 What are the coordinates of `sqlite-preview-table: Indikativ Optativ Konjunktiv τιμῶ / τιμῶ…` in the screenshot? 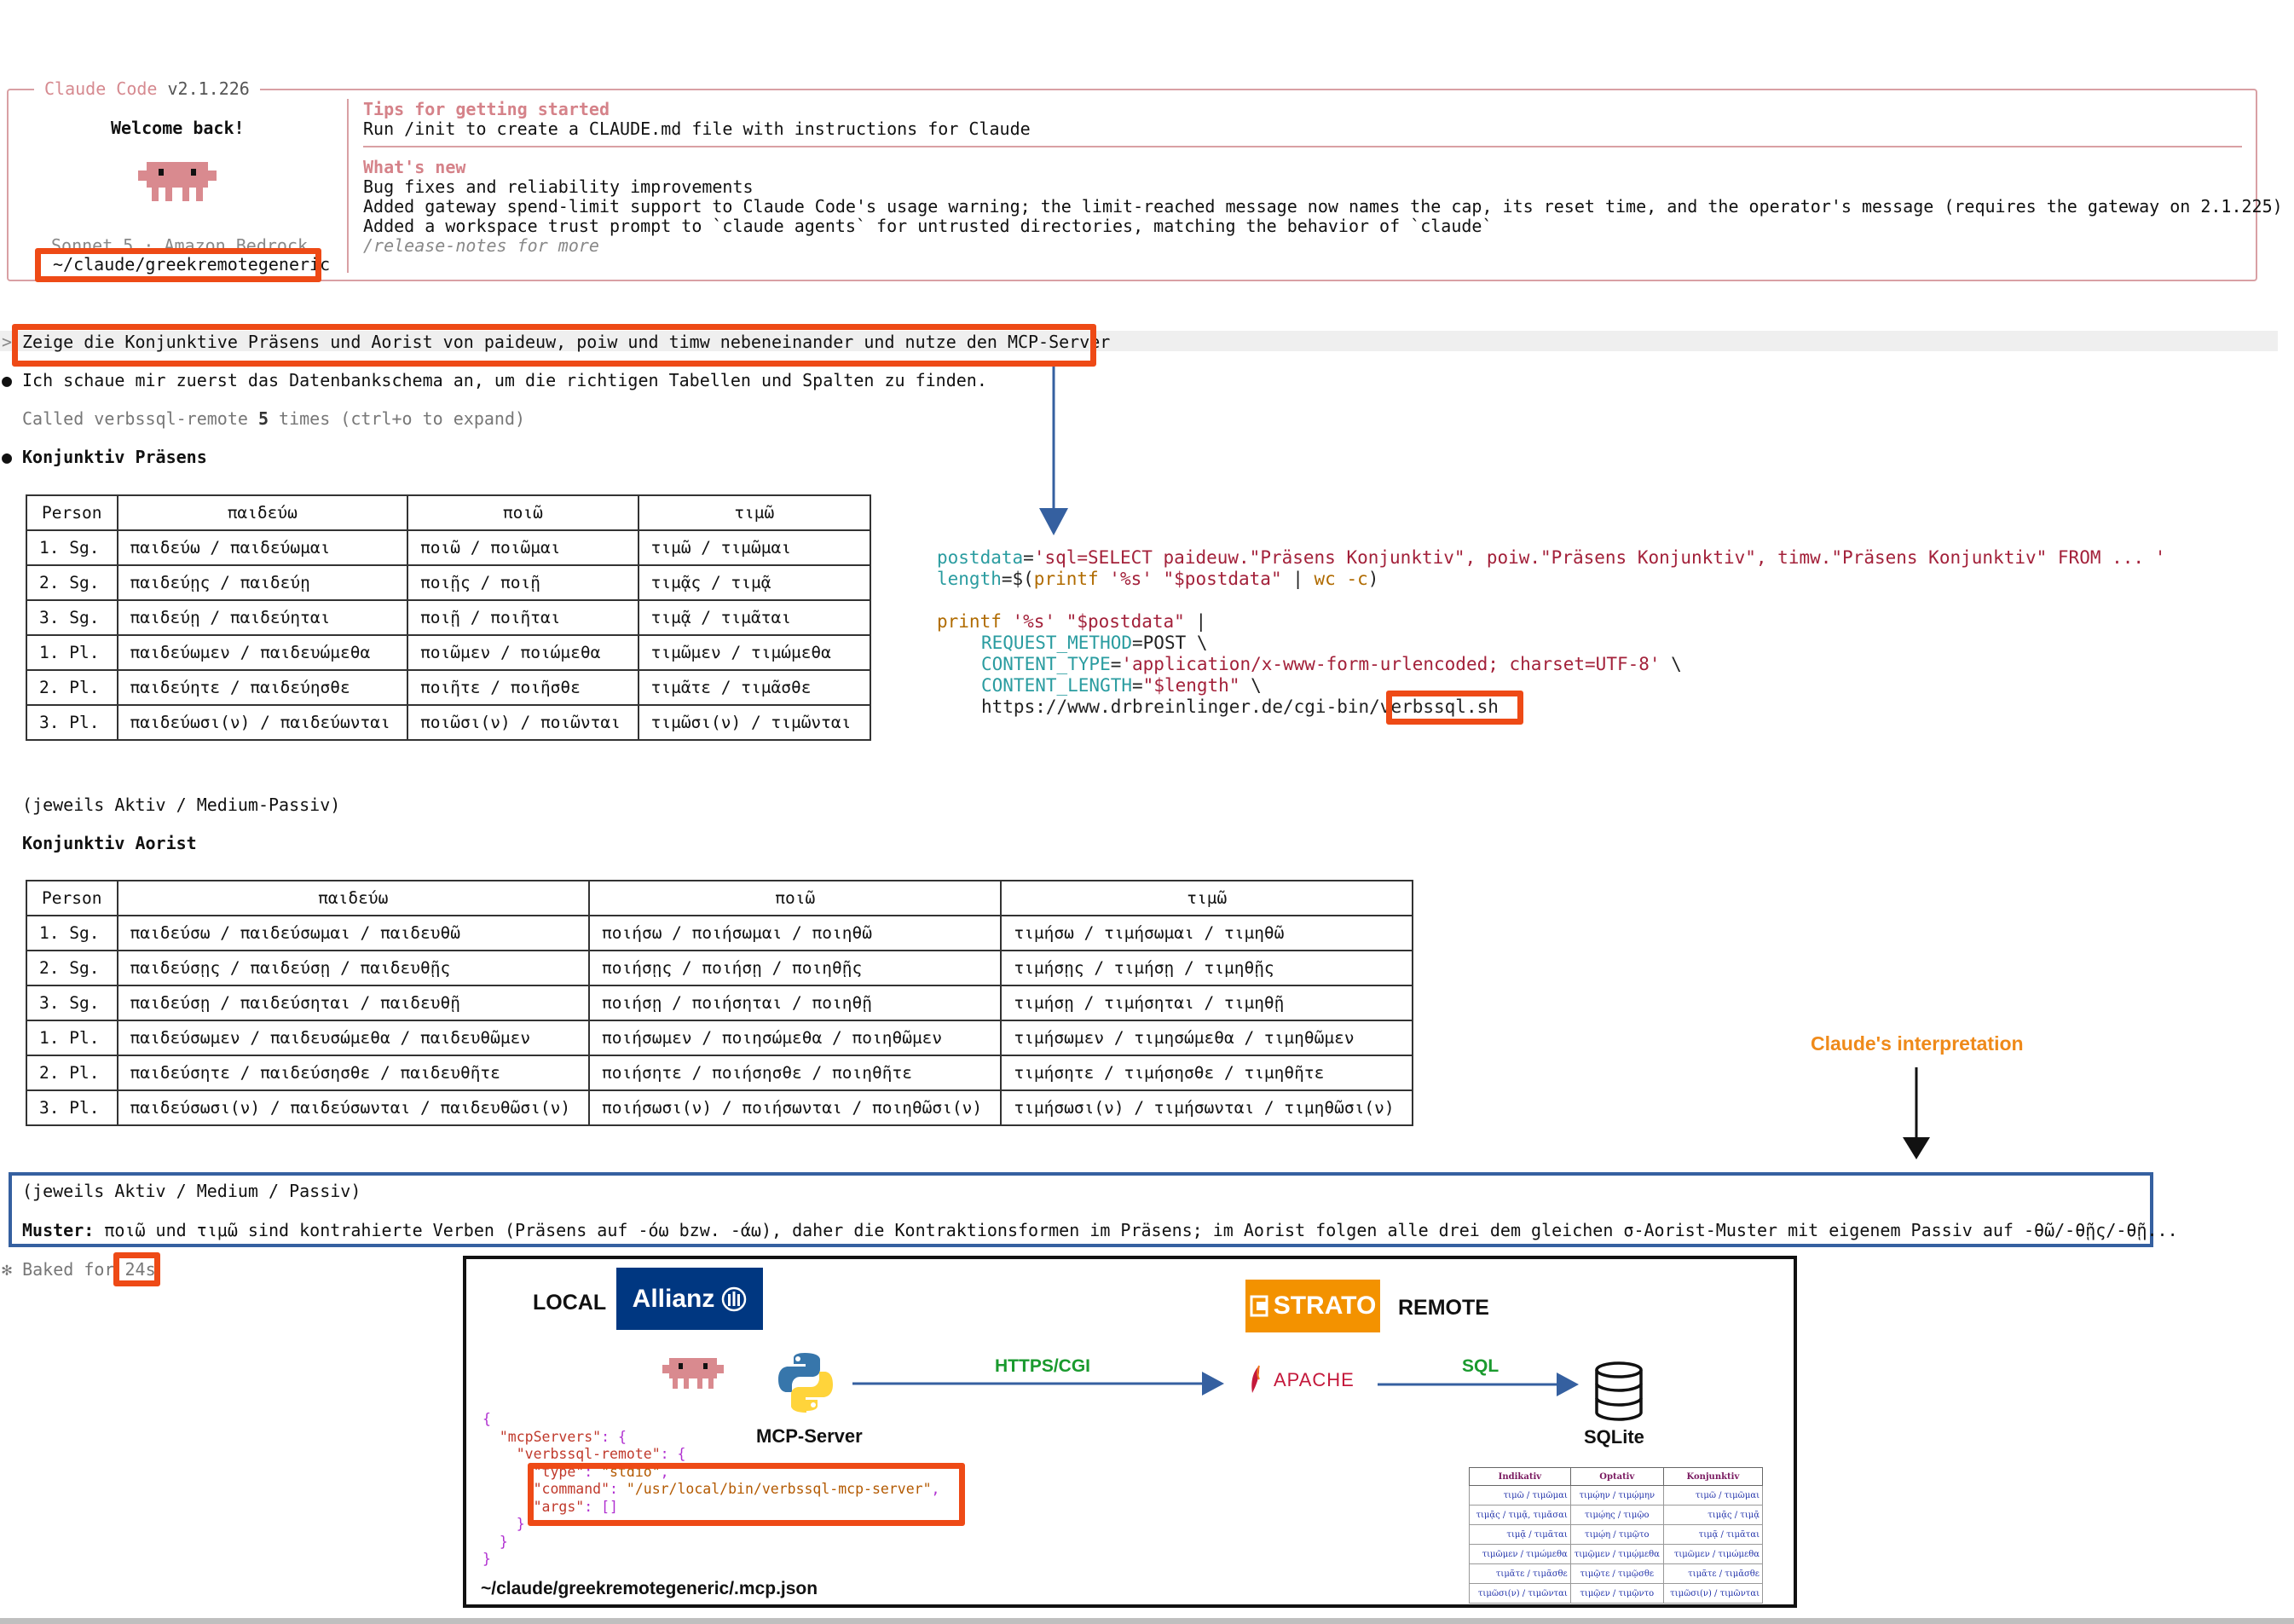 It's located at (1617, 1535).